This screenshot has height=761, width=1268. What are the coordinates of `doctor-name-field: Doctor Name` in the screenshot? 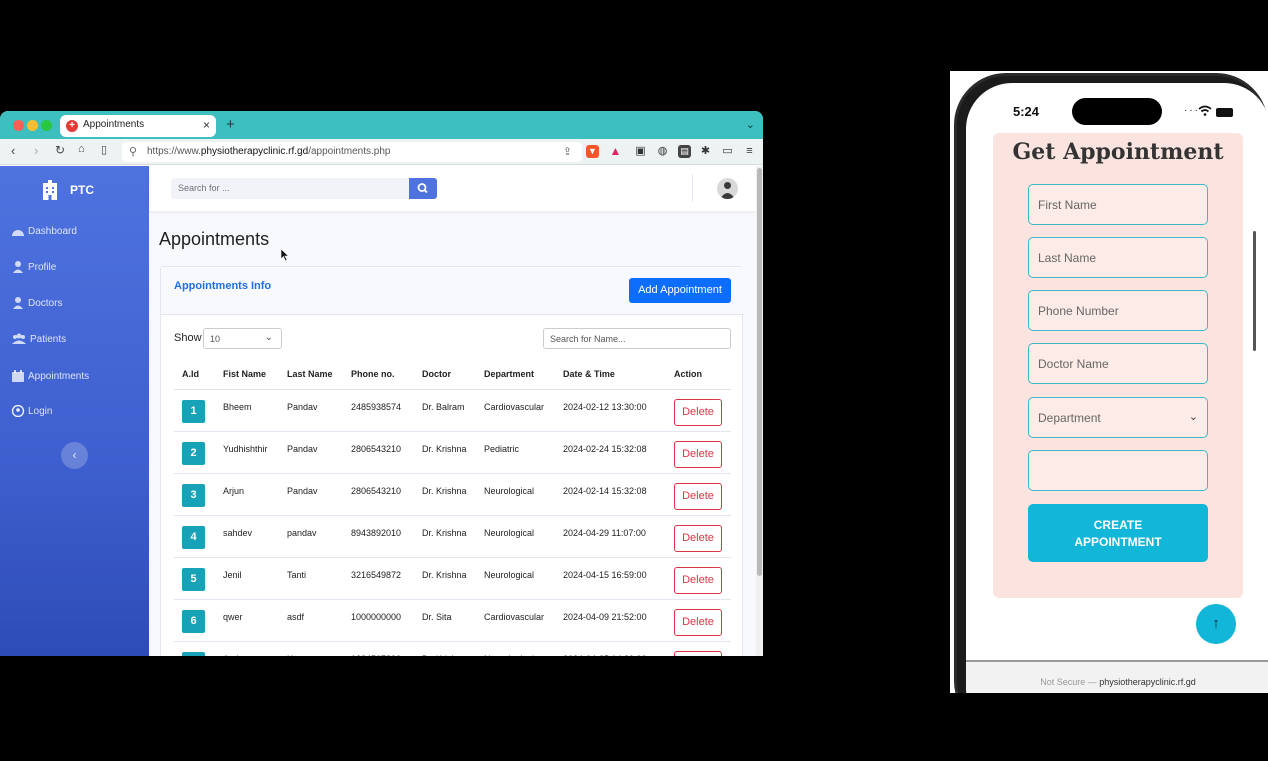 It's located at (1118, 363).